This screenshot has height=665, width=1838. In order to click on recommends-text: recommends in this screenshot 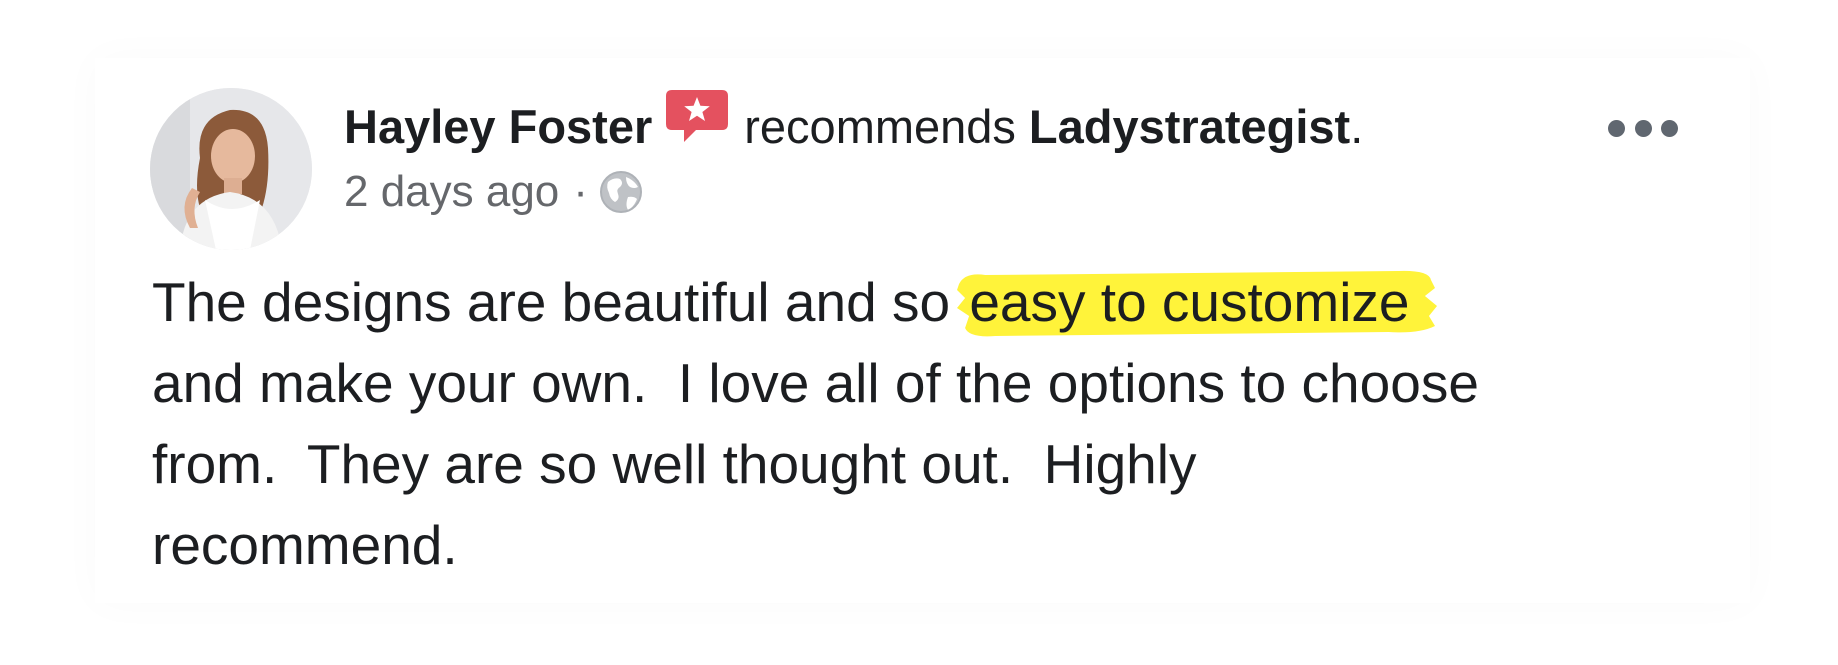, I will do `click(880, 126)`.